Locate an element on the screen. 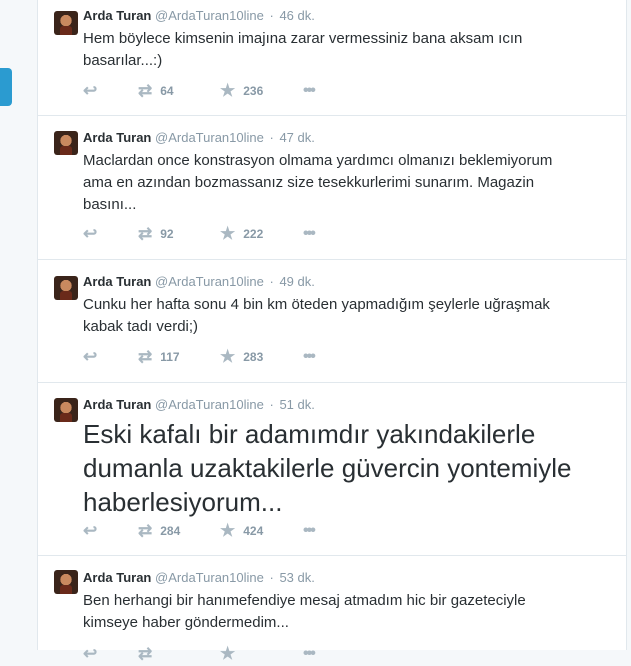 Image resolution: width=631 pixels, height=666 pixels. retweet-count: 64 is located at coordinates (167, 91).